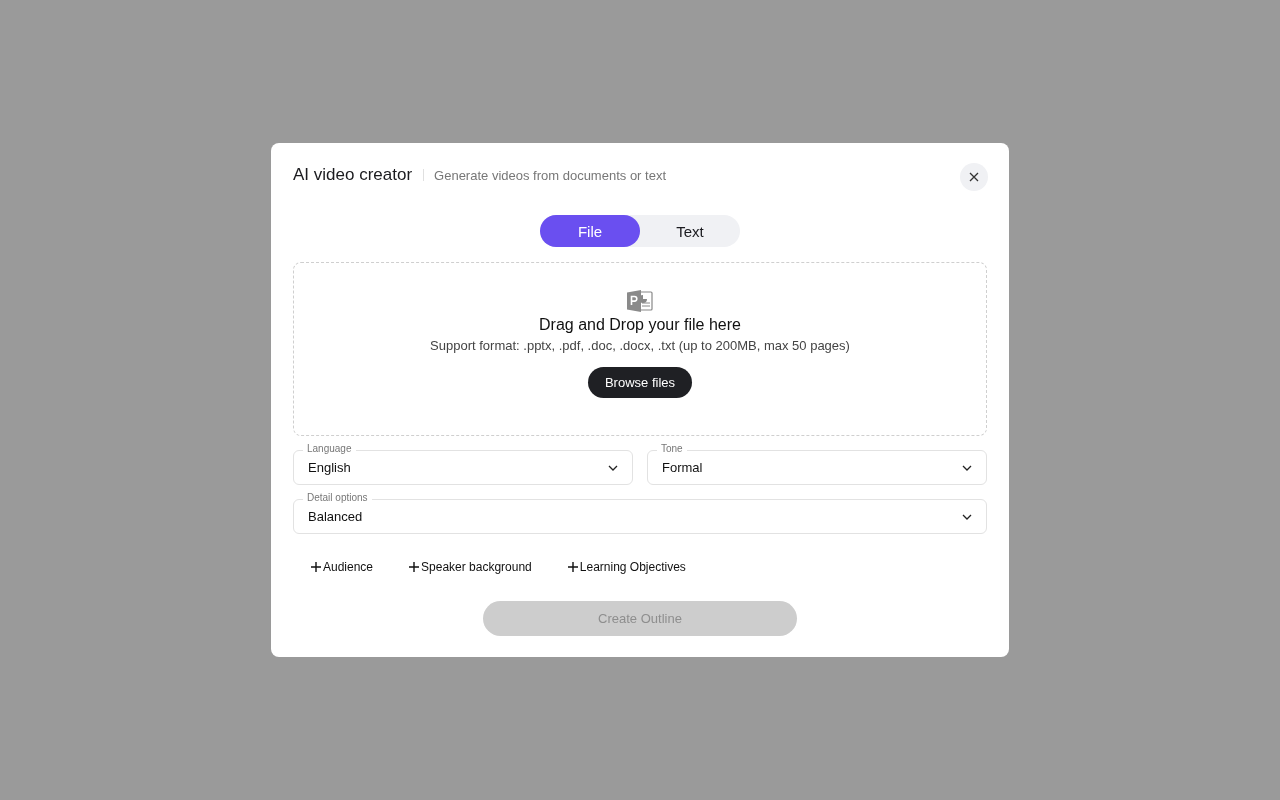  Describe the element at coordinates (329, 449) in the screenshot. I see `field-label: Language` at that location.